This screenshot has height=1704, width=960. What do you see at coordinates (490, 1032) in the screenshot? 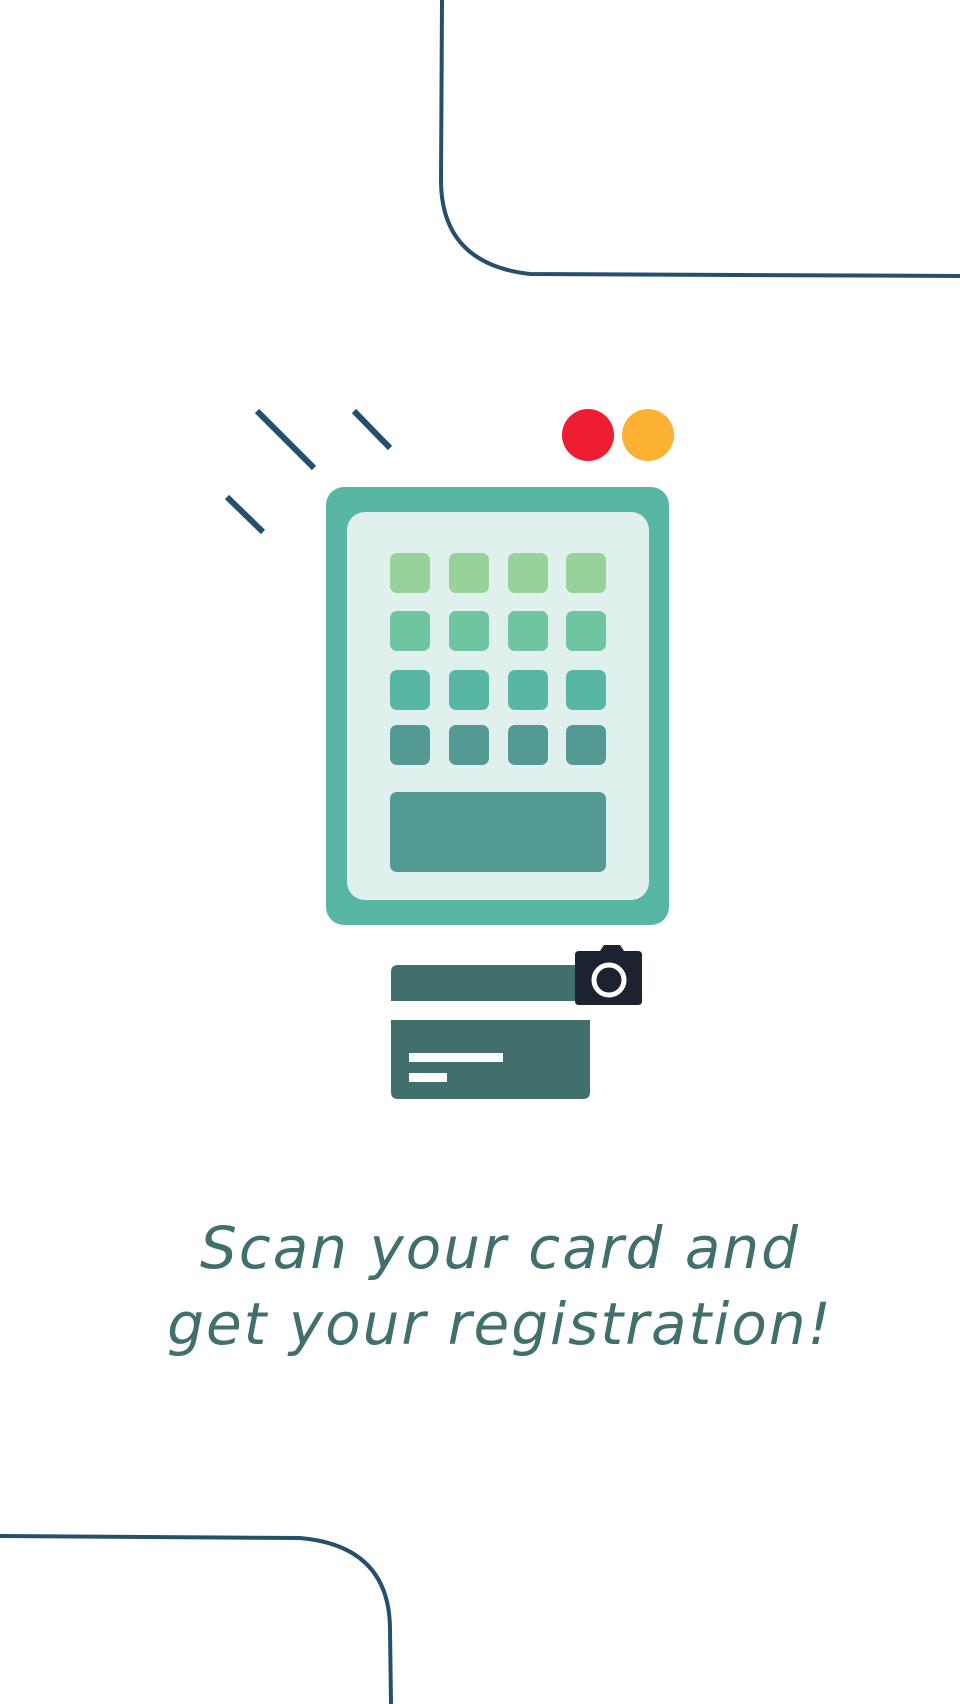
I see `id-card-icon` at bounding box center [490, 1032].